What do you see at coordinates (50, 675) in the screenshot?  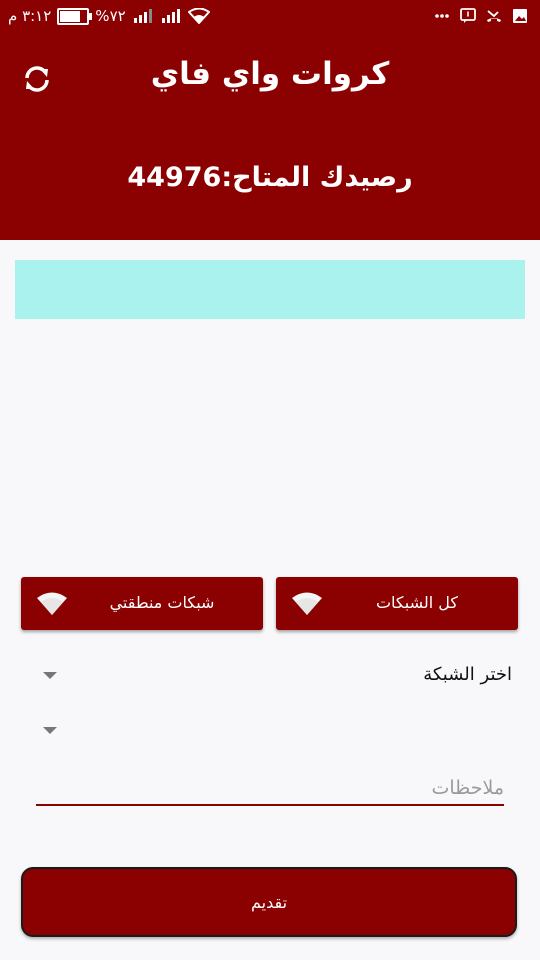 I see `network-dropdown-arrow` at bounding box center [50, 675].